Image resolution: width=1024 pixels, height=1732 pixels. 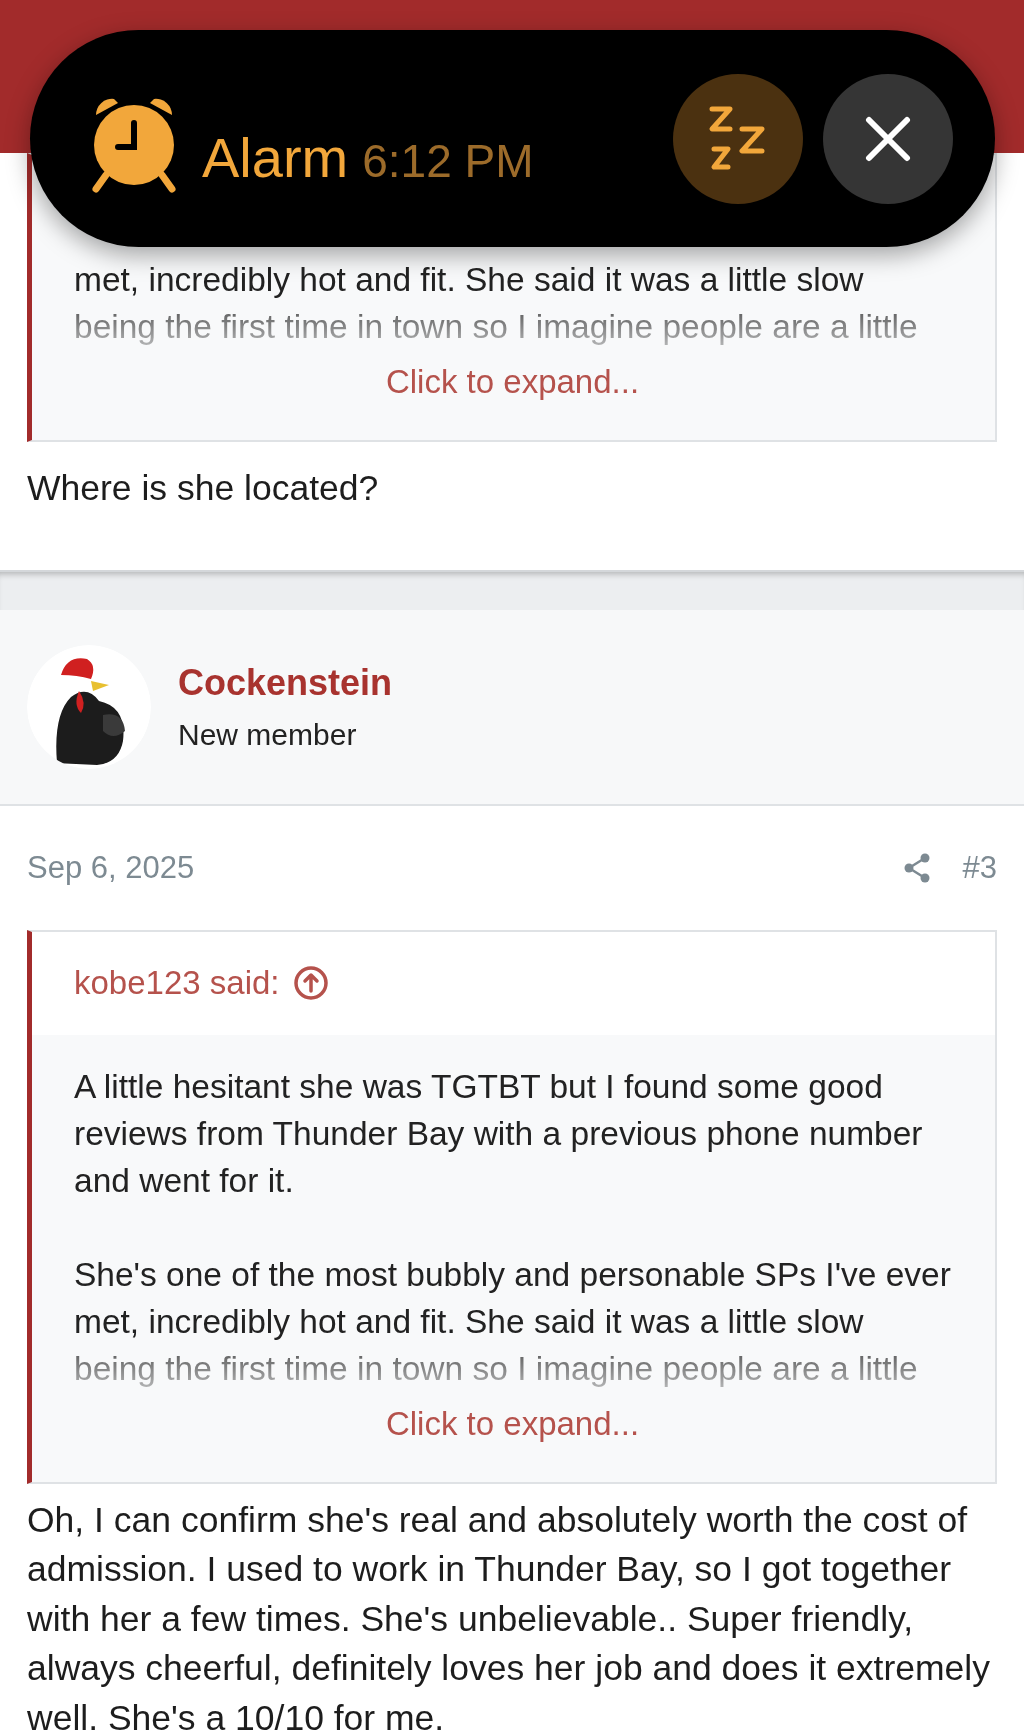 I want to click on share-icon, so click(x=916, y=867).